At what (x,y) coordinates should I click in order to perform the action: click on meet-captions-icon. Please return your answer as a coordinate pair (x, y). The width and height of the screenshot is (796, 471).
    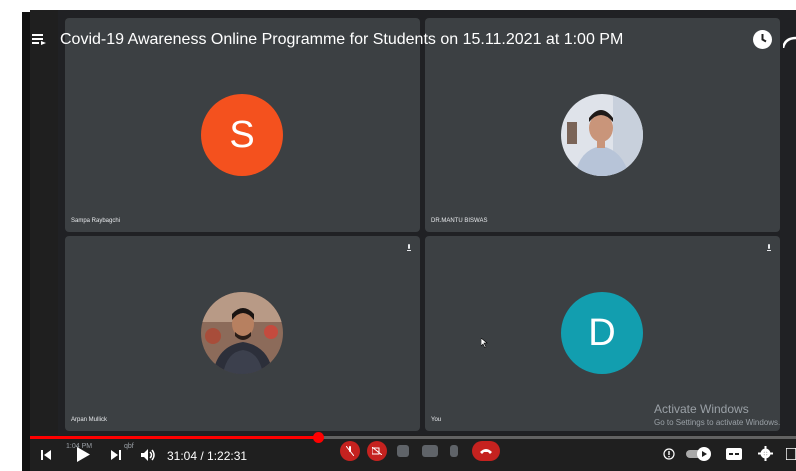
    Looking at the image, I should click on (403, 451).